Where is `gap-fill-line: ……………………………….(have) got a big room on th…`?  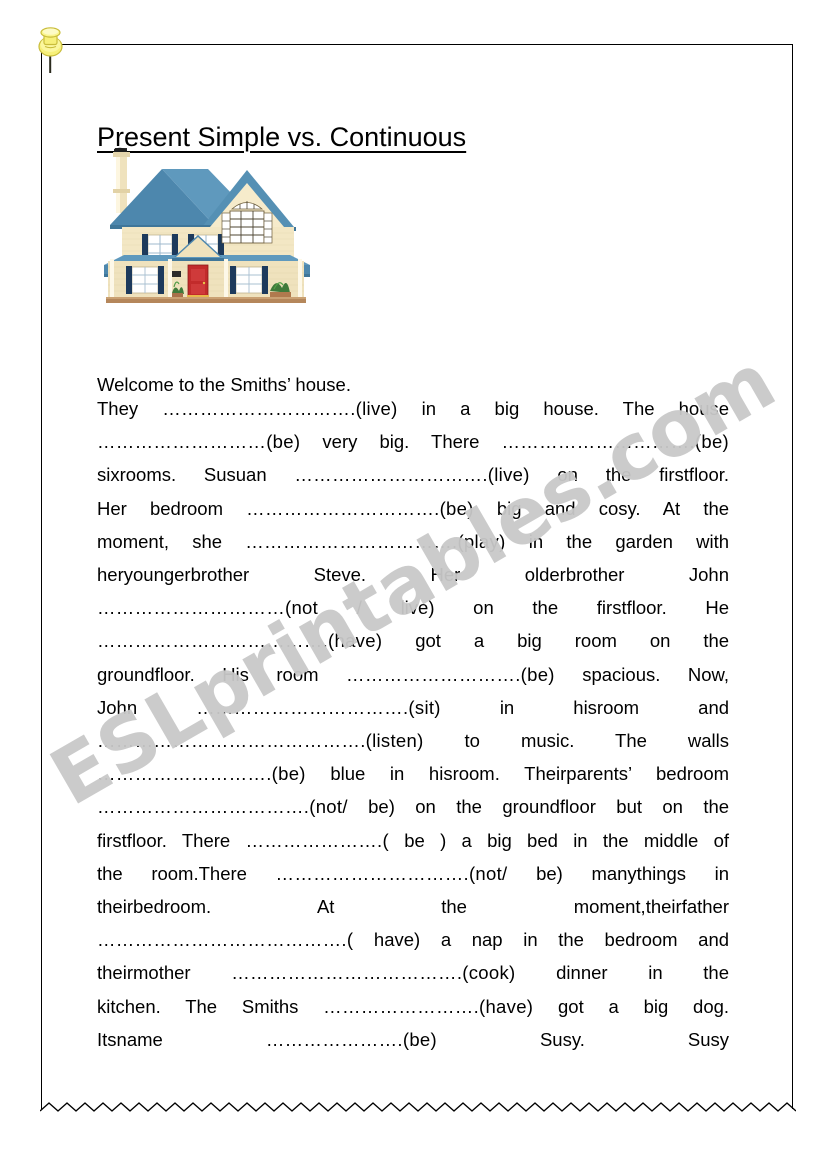
gap-fill-line: ……………………………….(have) got a big room on th… is located at coordinates (413, 641).